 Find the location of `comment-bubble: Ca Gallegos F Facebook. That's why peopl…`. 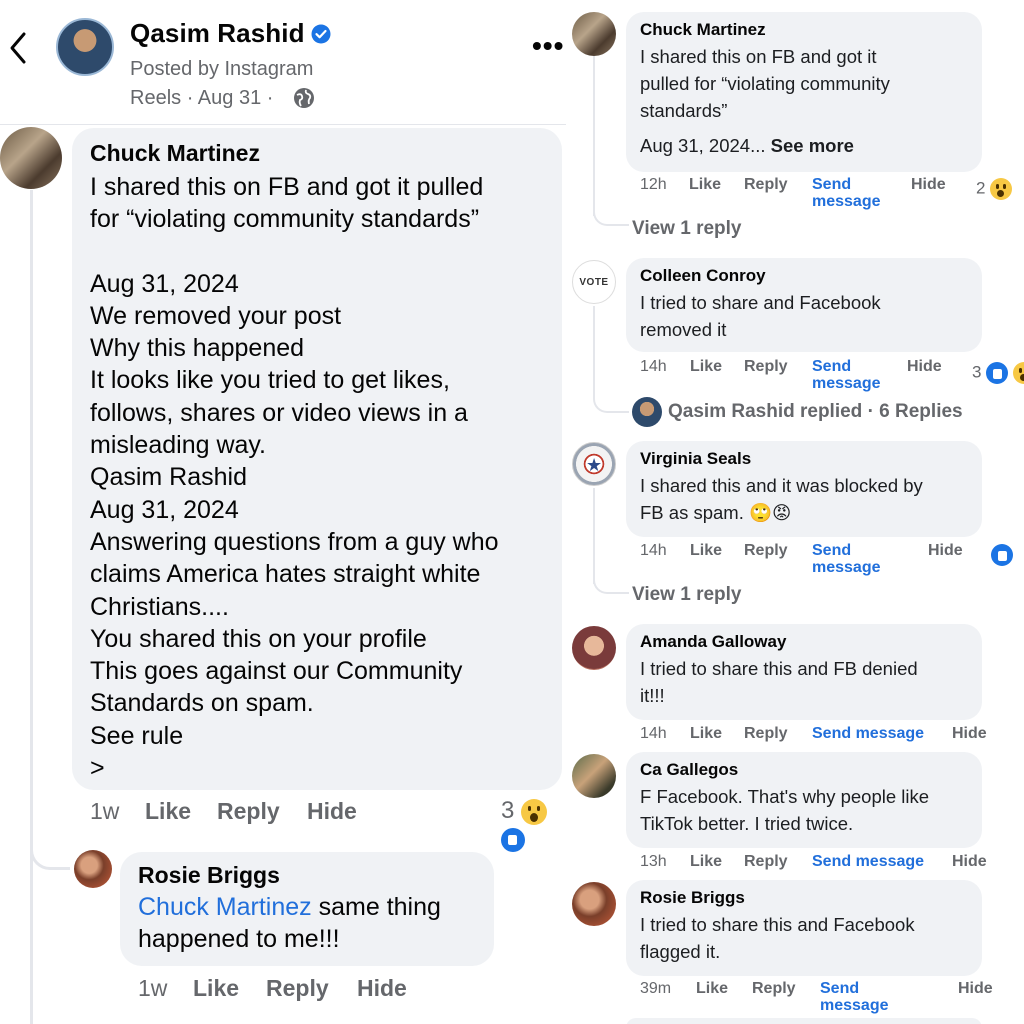

comment-bubble: Ca Gallegos F Facebook. That's why peopl… is located at coordinates (804, 800).